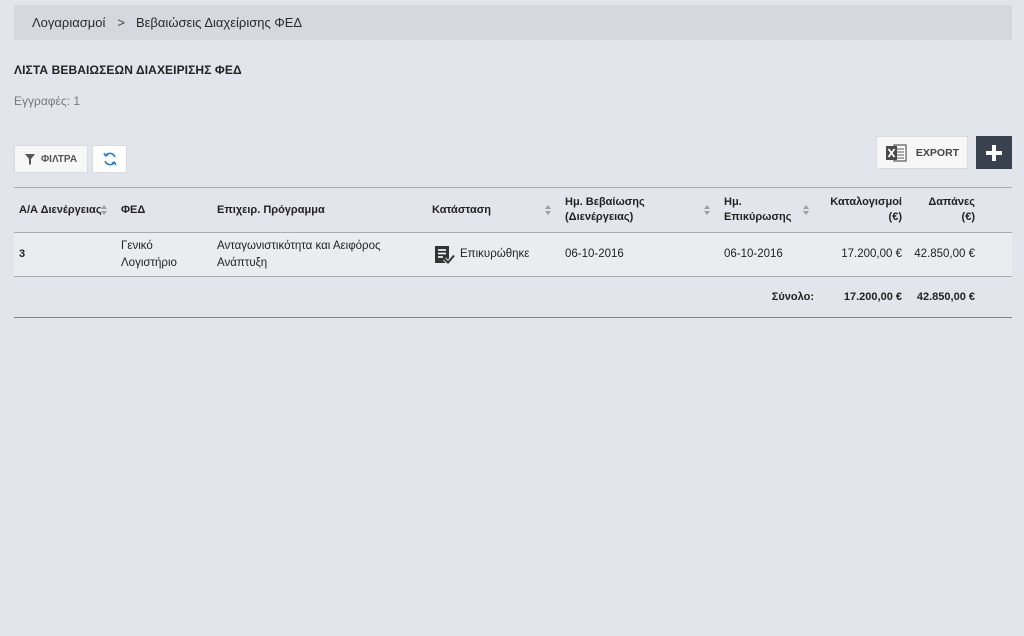 This screenshot has height=636, width=1024. Describe the element at coordinates (47, 101) in the screenshot. I see `records-count: Εγγραφές: 1` at that location.